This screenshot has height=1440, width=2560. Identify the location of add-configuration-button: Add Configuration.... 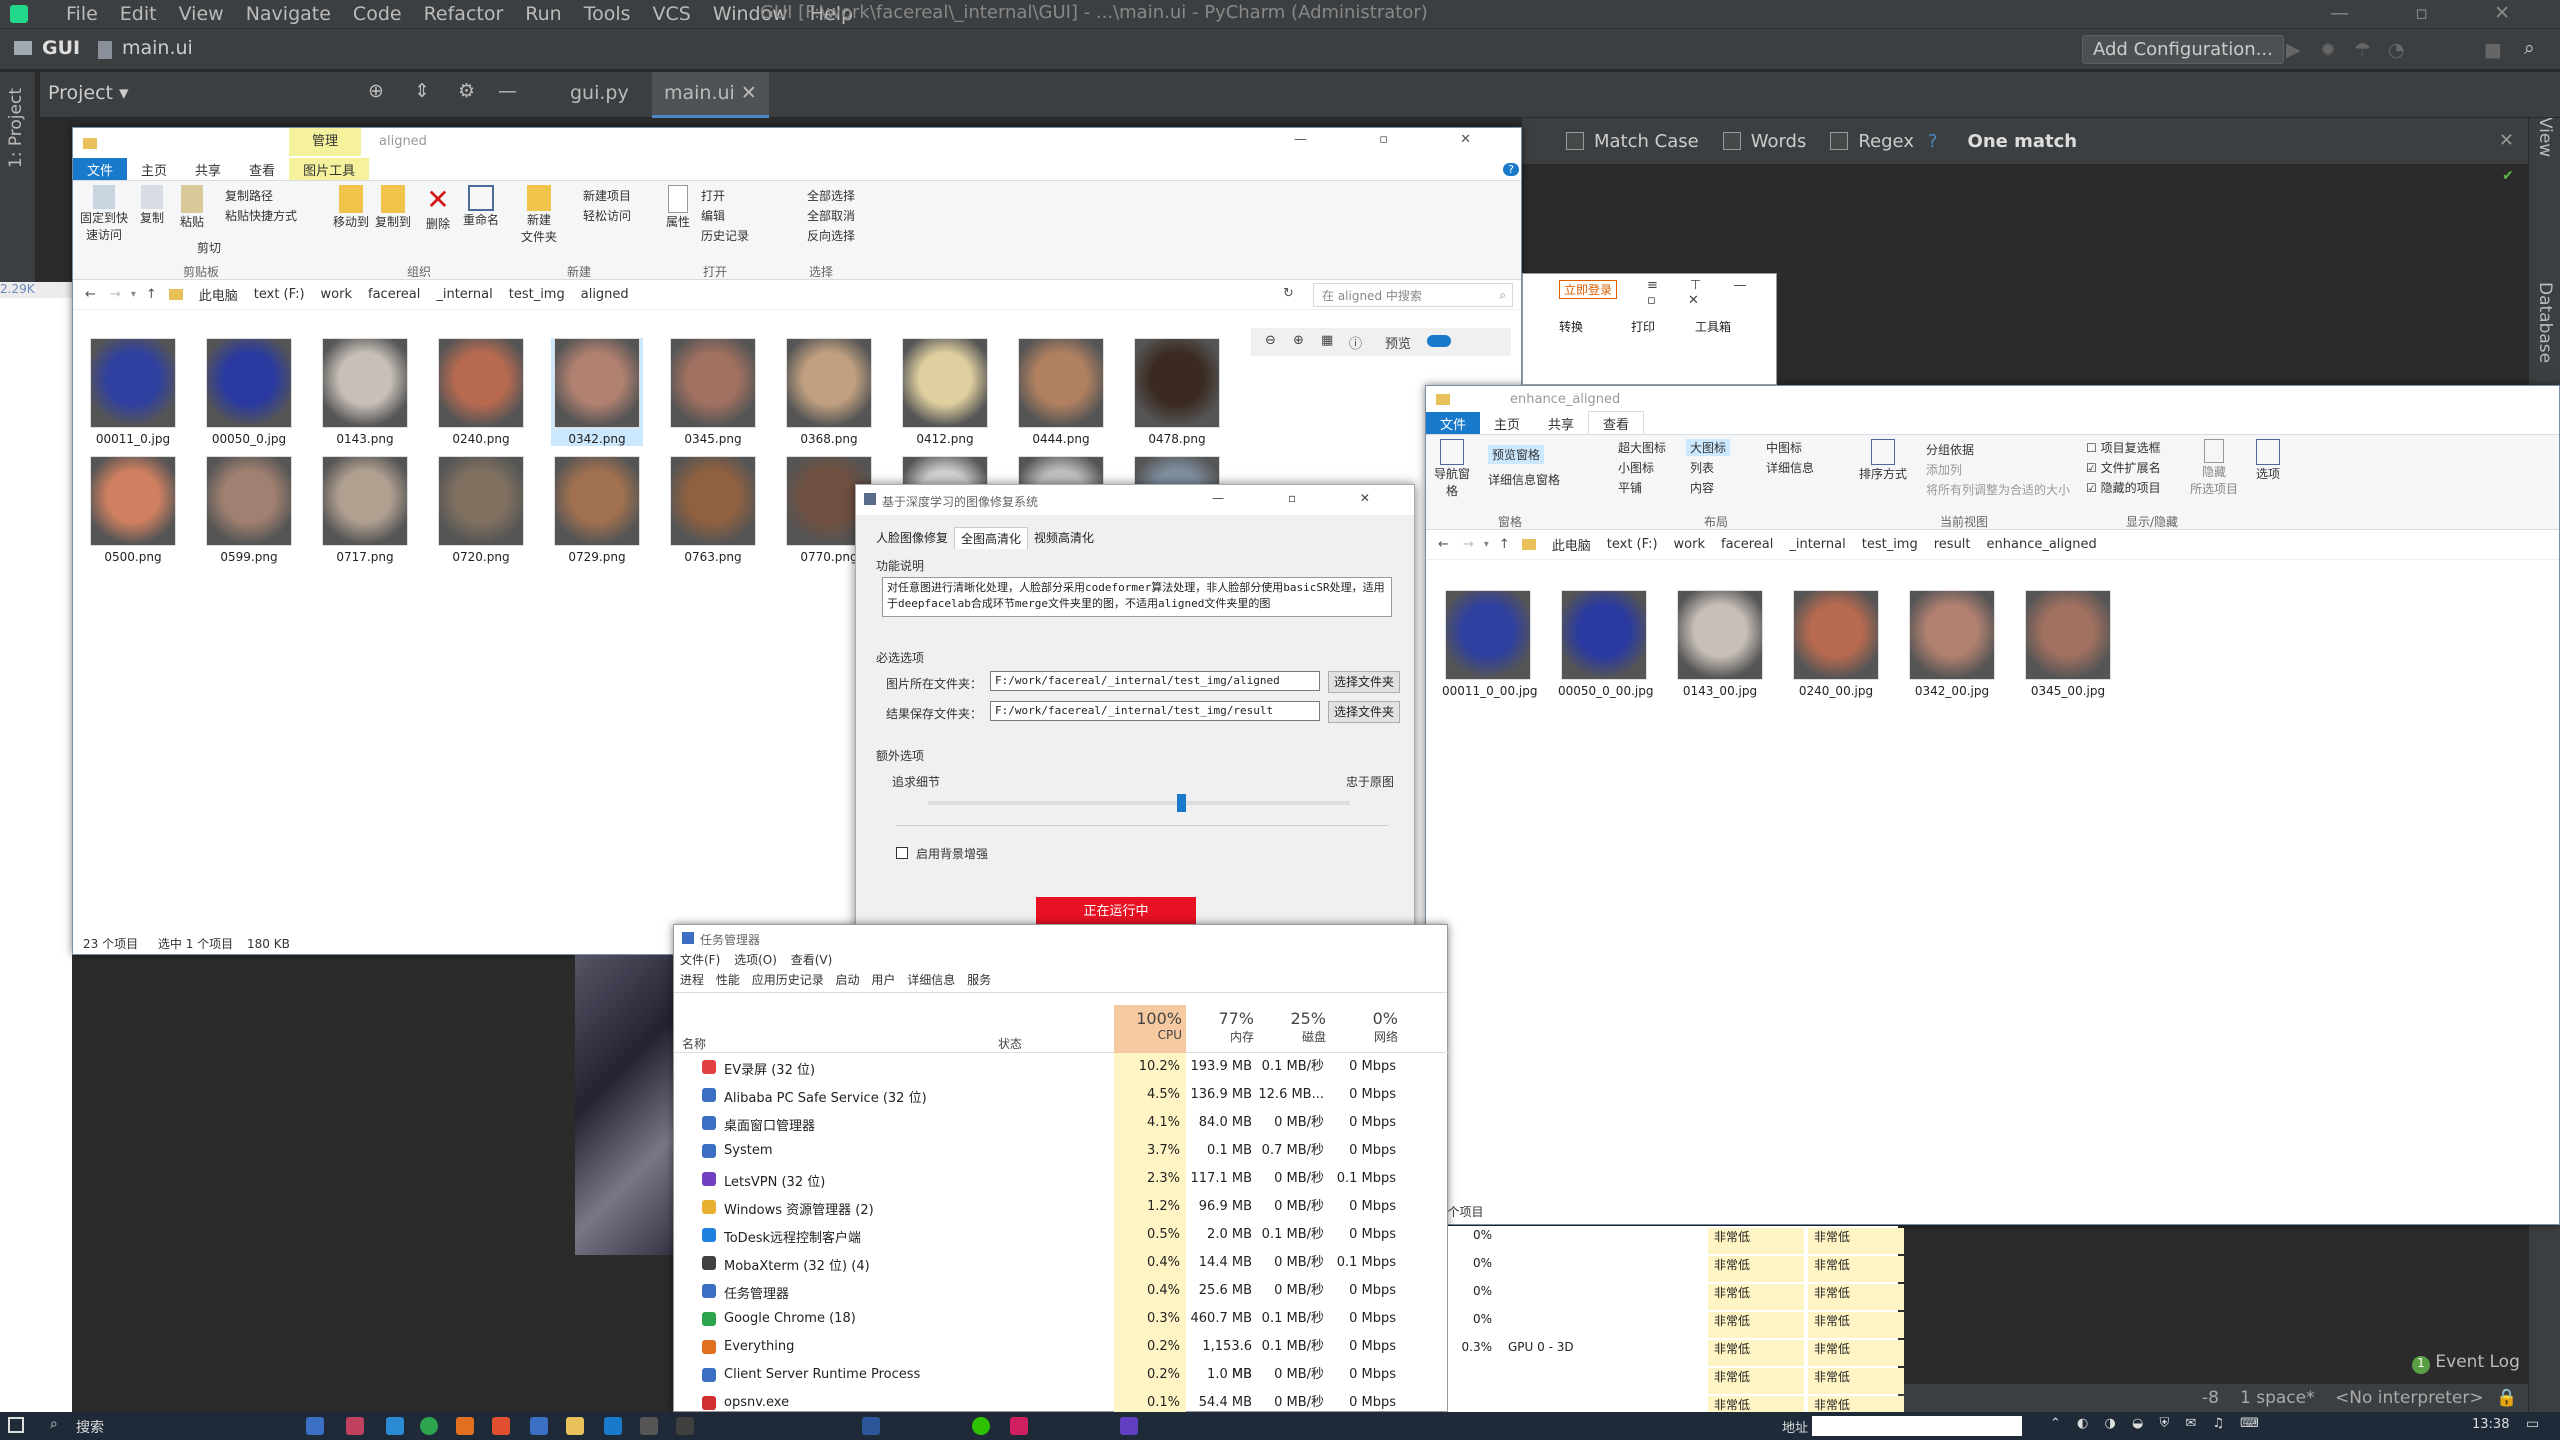
(2183, 49).